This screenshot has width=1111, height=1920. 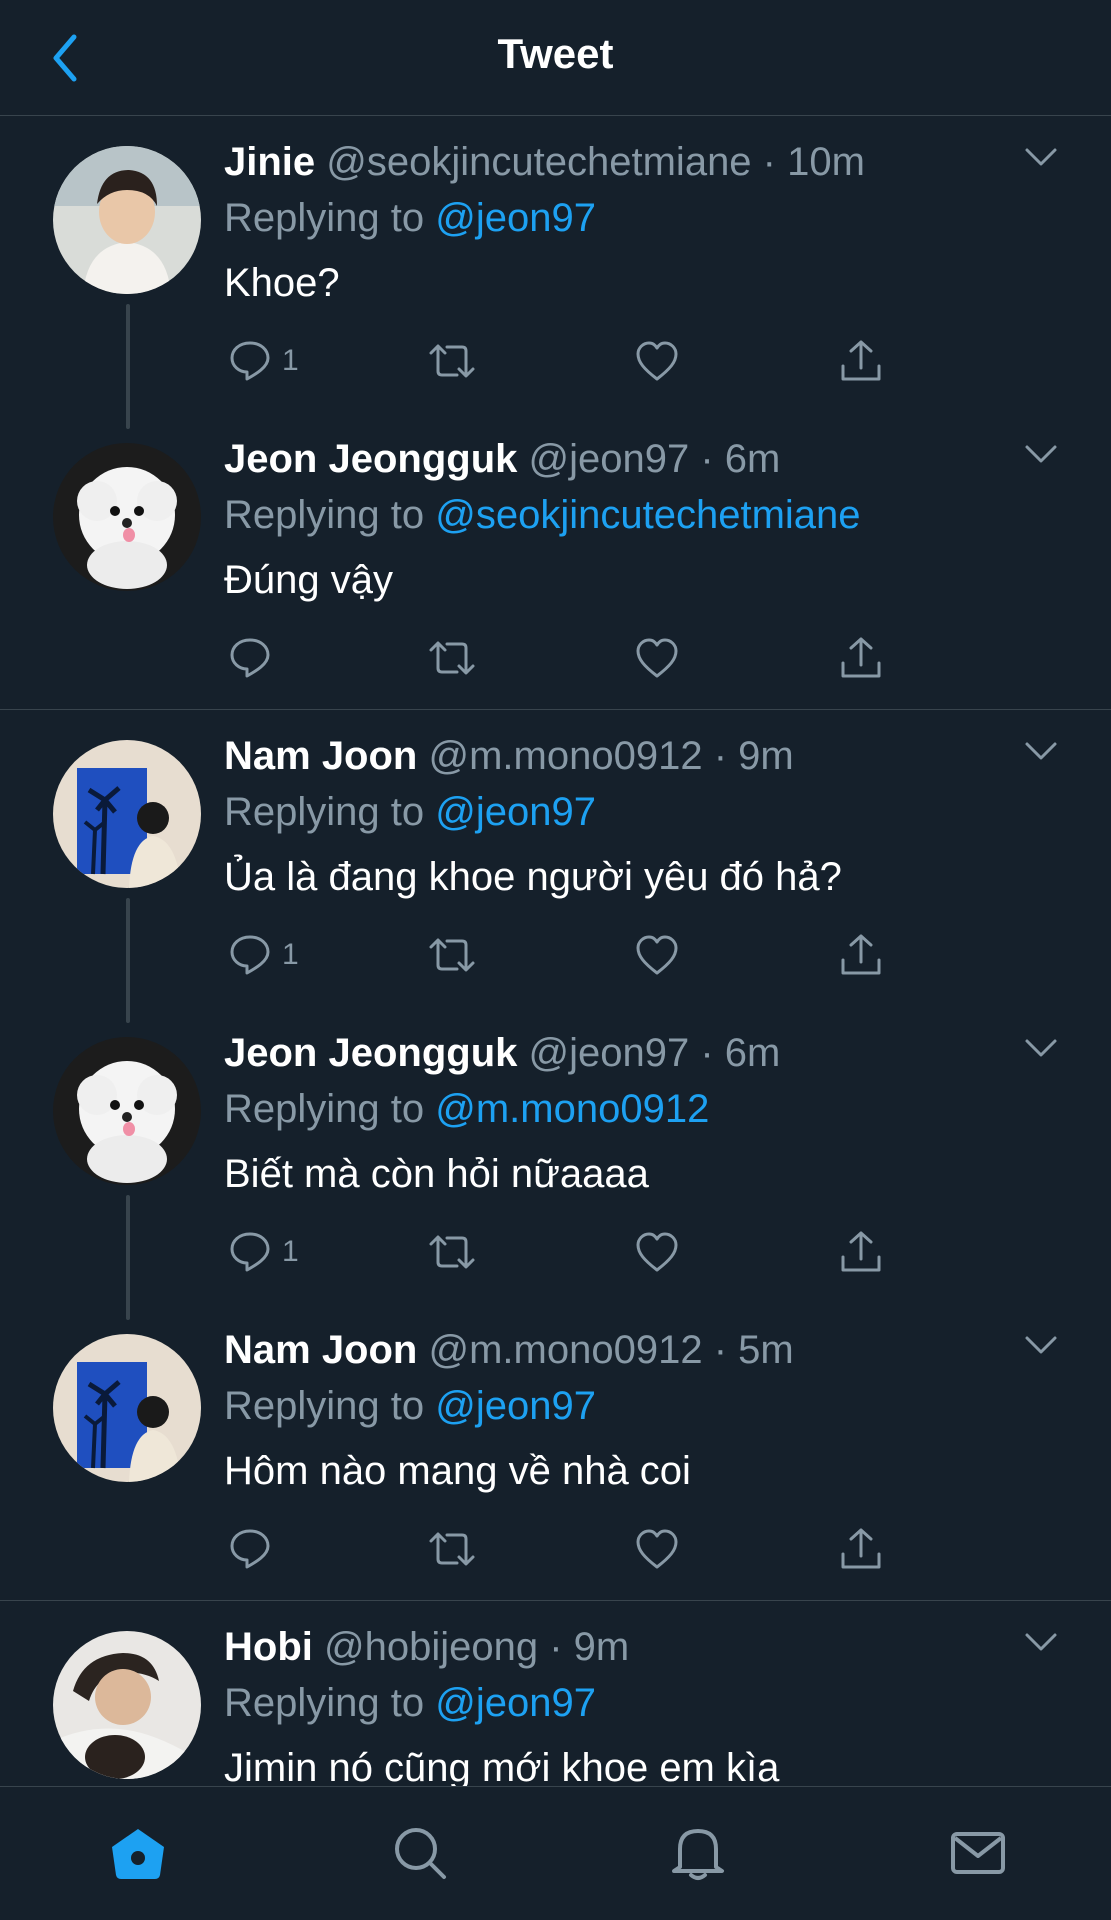 What do you see at coordinates (766, 1350) in the screenshot?
I see `timestamp: 5m` at bounding box center [766, 1350].